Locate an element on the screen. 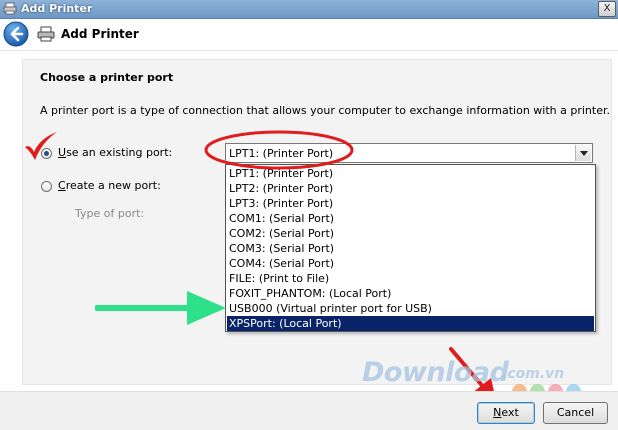  port-option: FOXIT_PHANTOM: (Local Port) is located at coordinates (410, 293).